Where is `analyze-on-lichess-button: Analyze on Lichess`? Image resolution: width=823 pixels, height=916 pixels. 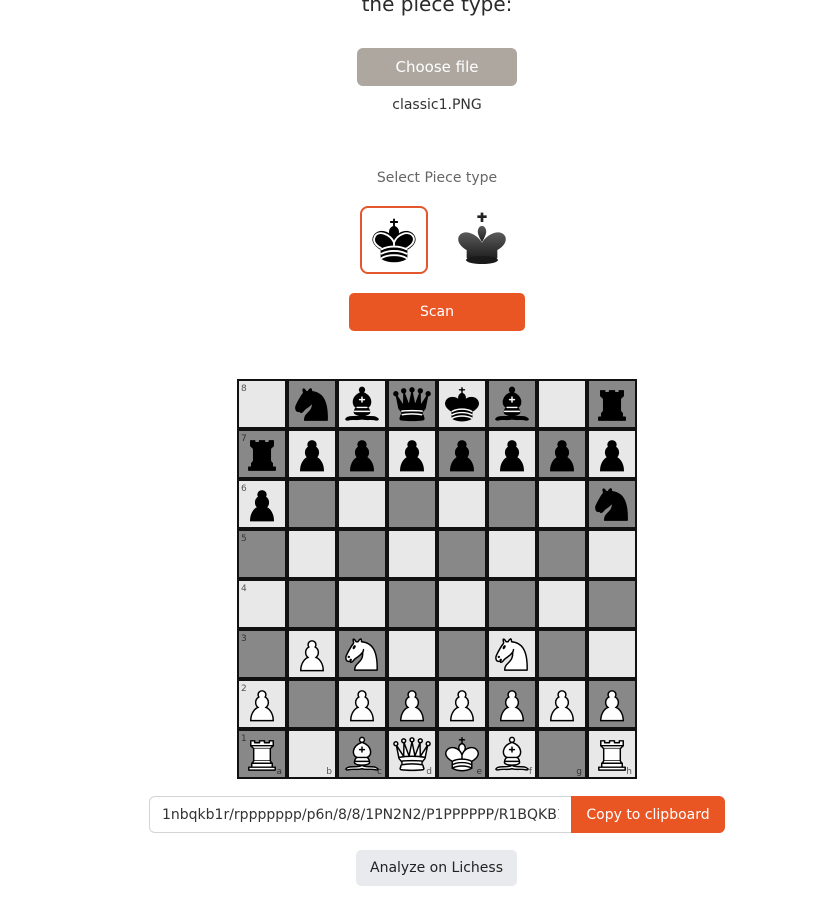 analyze-on-lichess-button: Analyze on Lichess is located at coordinates (436, 868).